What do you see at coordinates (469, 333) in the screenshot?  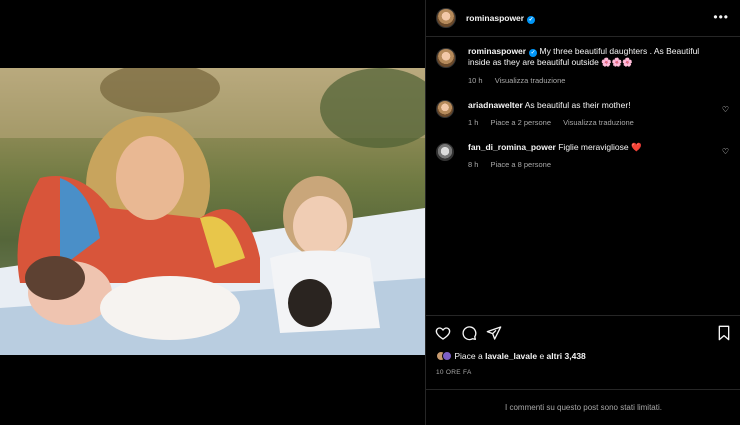 I see `comment-icon` at bounding box center [469, 333].